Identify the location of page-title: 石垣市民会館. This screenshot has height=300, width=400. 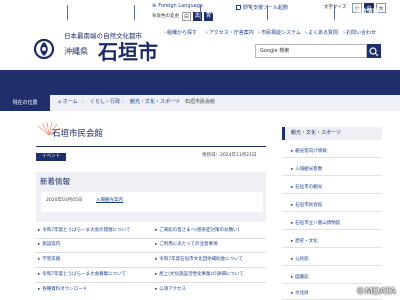
(78, 134).